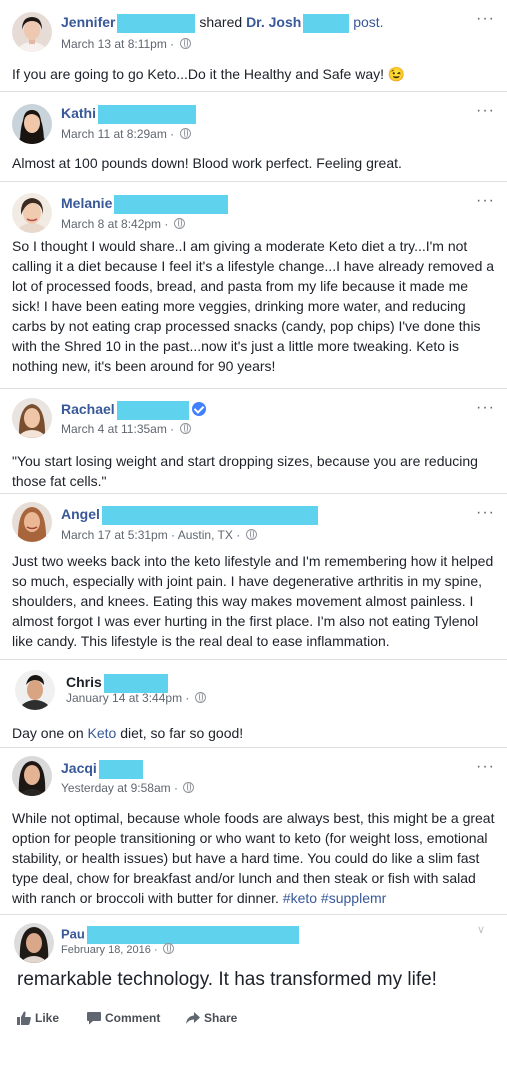 The height and width of the screenshot is (1082, 507). What do you see at coordinates (368, 22) in the screenshot?
I see `shared-post-link: post.` at bounding box center [368, 22].